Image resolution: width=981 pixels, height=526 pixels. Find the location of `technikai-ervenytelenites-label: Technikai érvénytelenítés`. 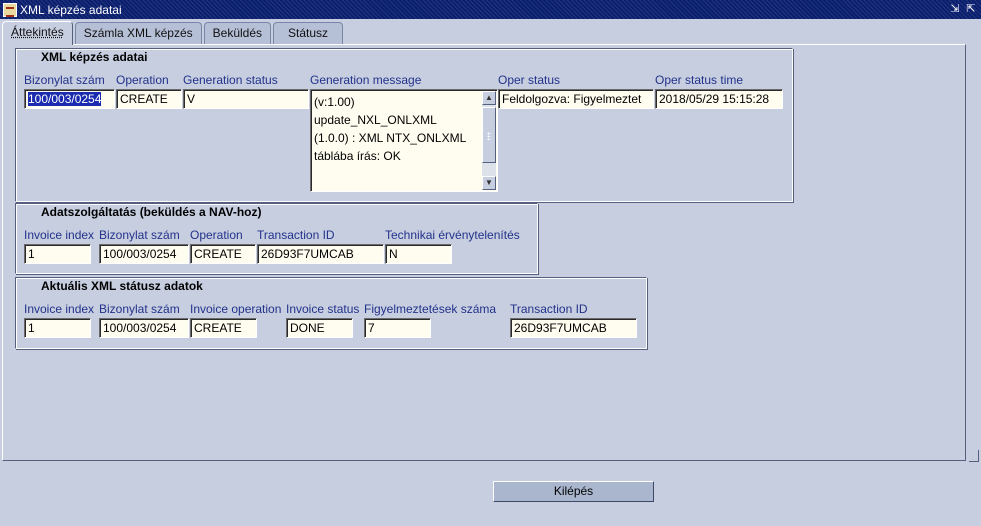

technikai-ervenytelenites-label: Technikai érvénytelenítés is located at coordinates (452, 235).